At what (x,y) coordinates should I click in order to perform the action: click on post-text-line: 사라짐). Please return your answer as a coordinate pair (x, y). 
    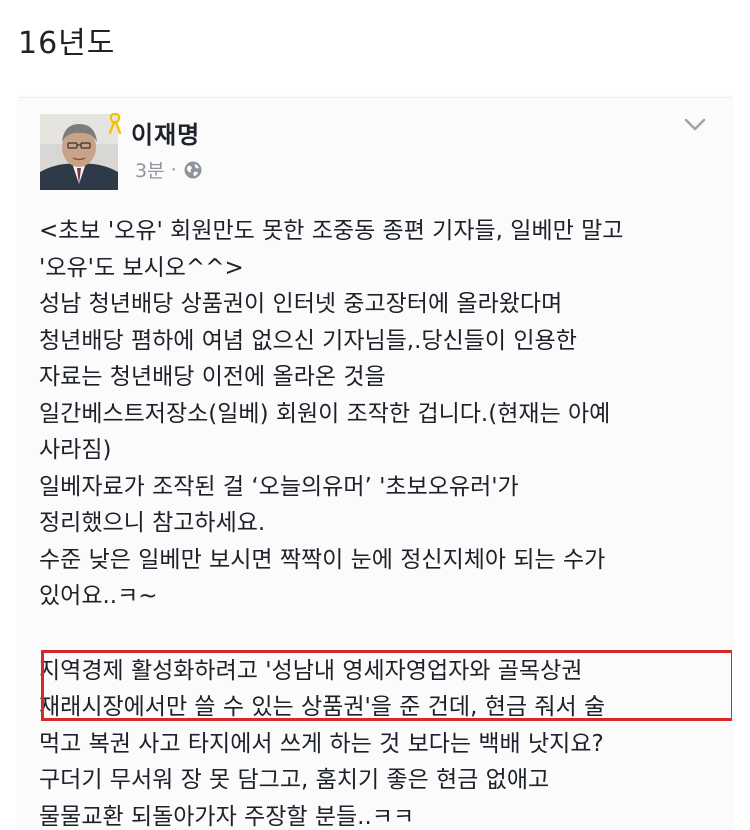
    Looking at the image, I should click on (384, 450).